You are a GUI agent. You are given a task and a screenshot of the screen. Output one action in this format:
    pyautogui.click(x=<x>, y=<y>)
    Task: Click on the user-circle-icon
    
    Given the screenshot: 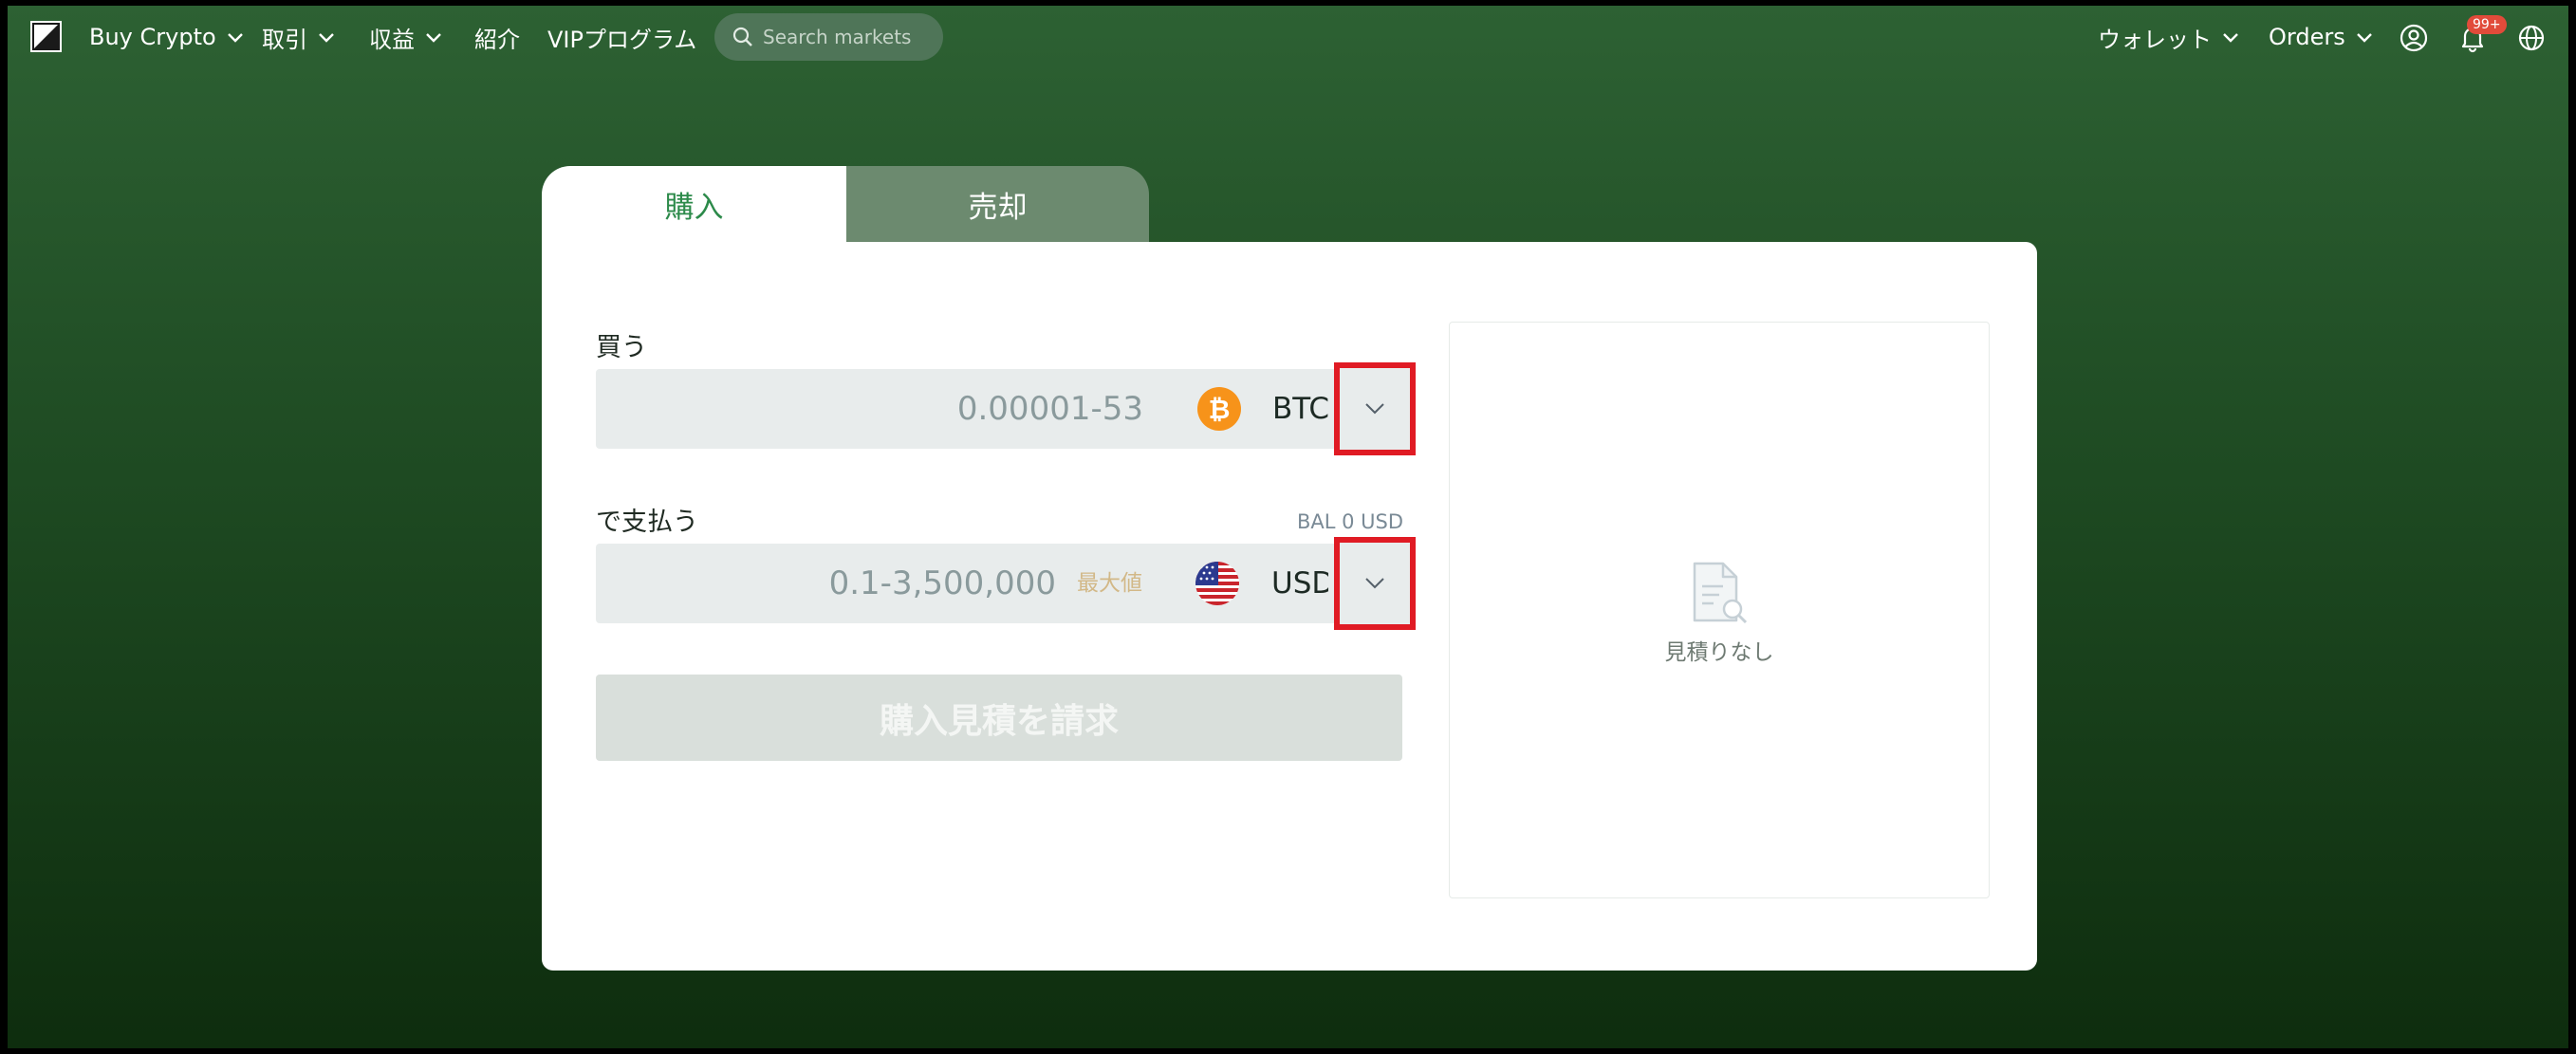 What is the action you would take?
    pyautogui.click(x=2414, y=38)
    